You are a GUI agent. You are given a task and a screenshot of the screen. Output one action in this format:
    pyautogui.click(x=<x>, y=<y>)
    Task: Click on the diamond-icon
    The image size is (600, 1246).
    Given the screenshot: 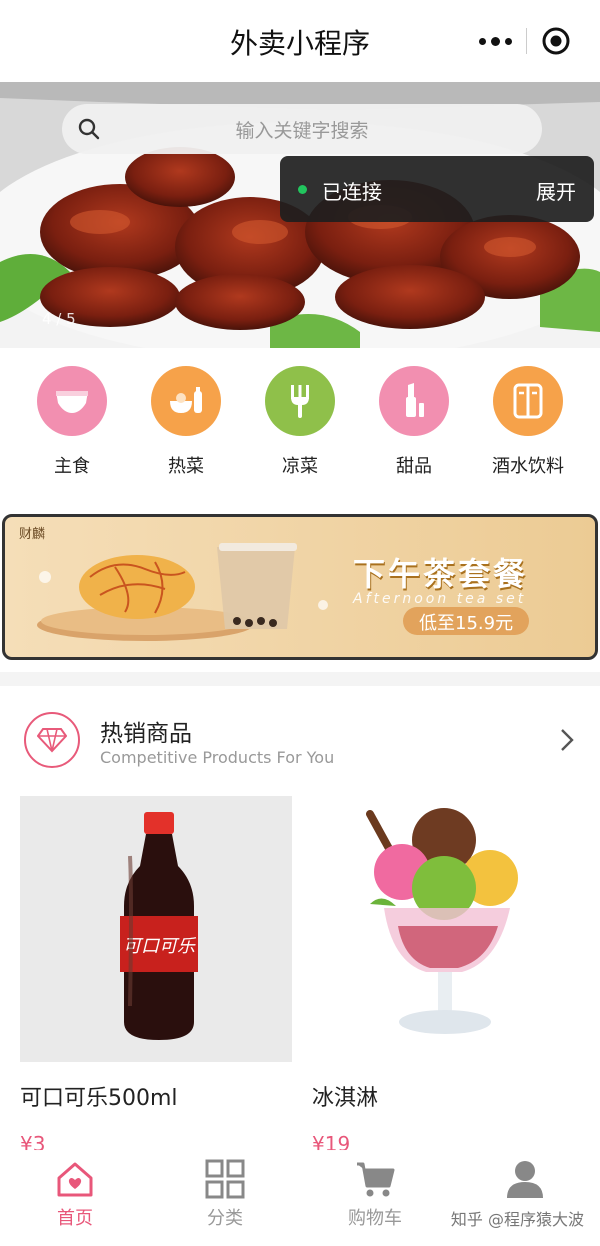 What is the action you would take?
    pyautogui.click(x=52, y=740)
    